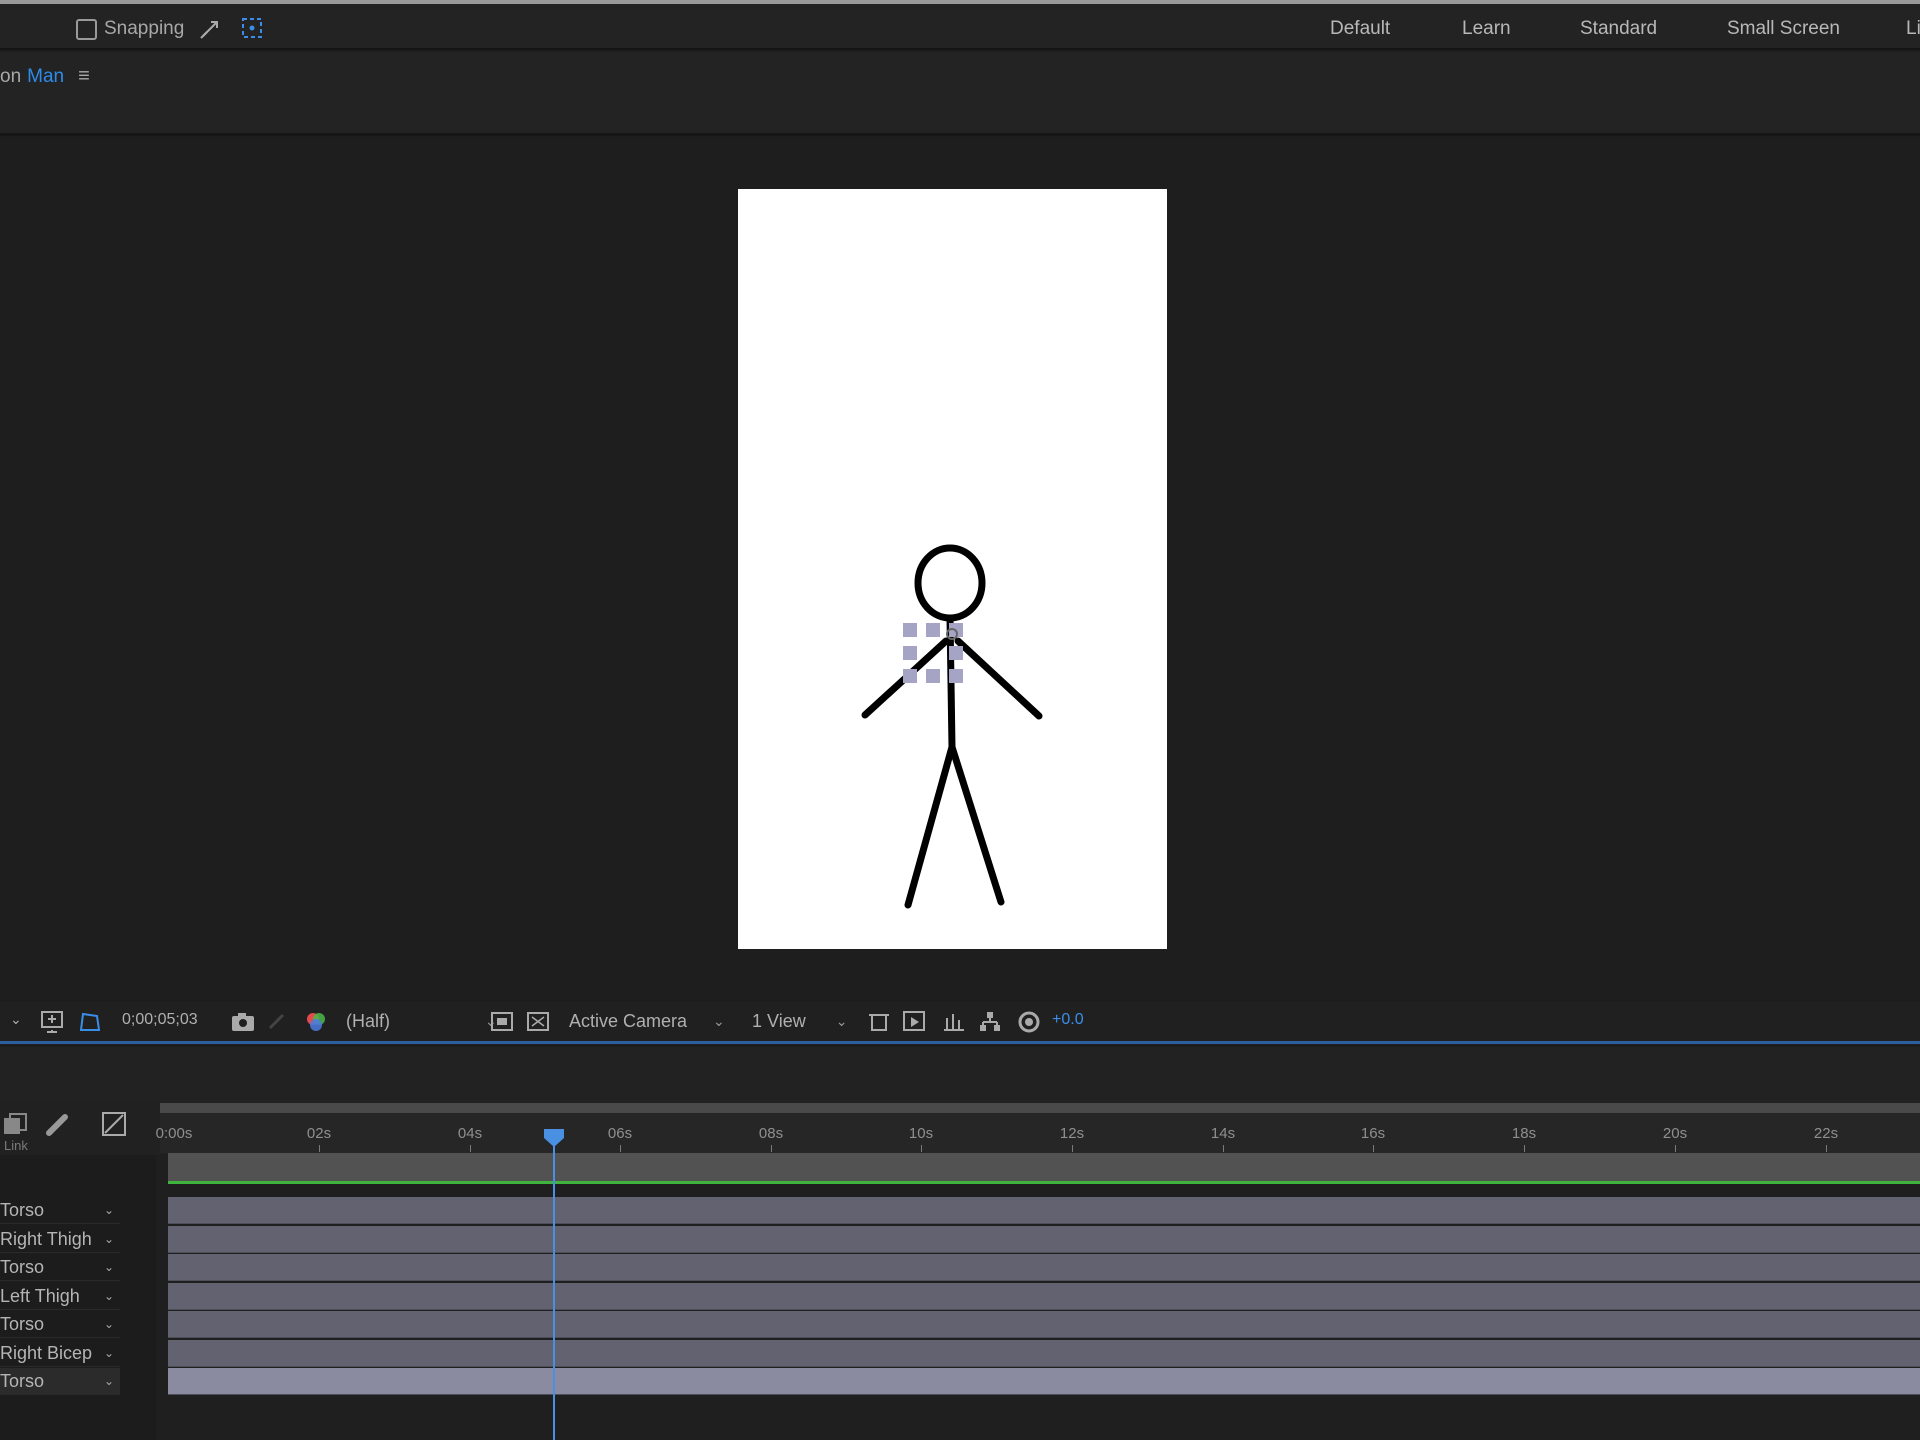  Describe the element at coordinates (16, 1019) in the screenshot. I see `magnification-chevron-icon: ⌄` at that location.